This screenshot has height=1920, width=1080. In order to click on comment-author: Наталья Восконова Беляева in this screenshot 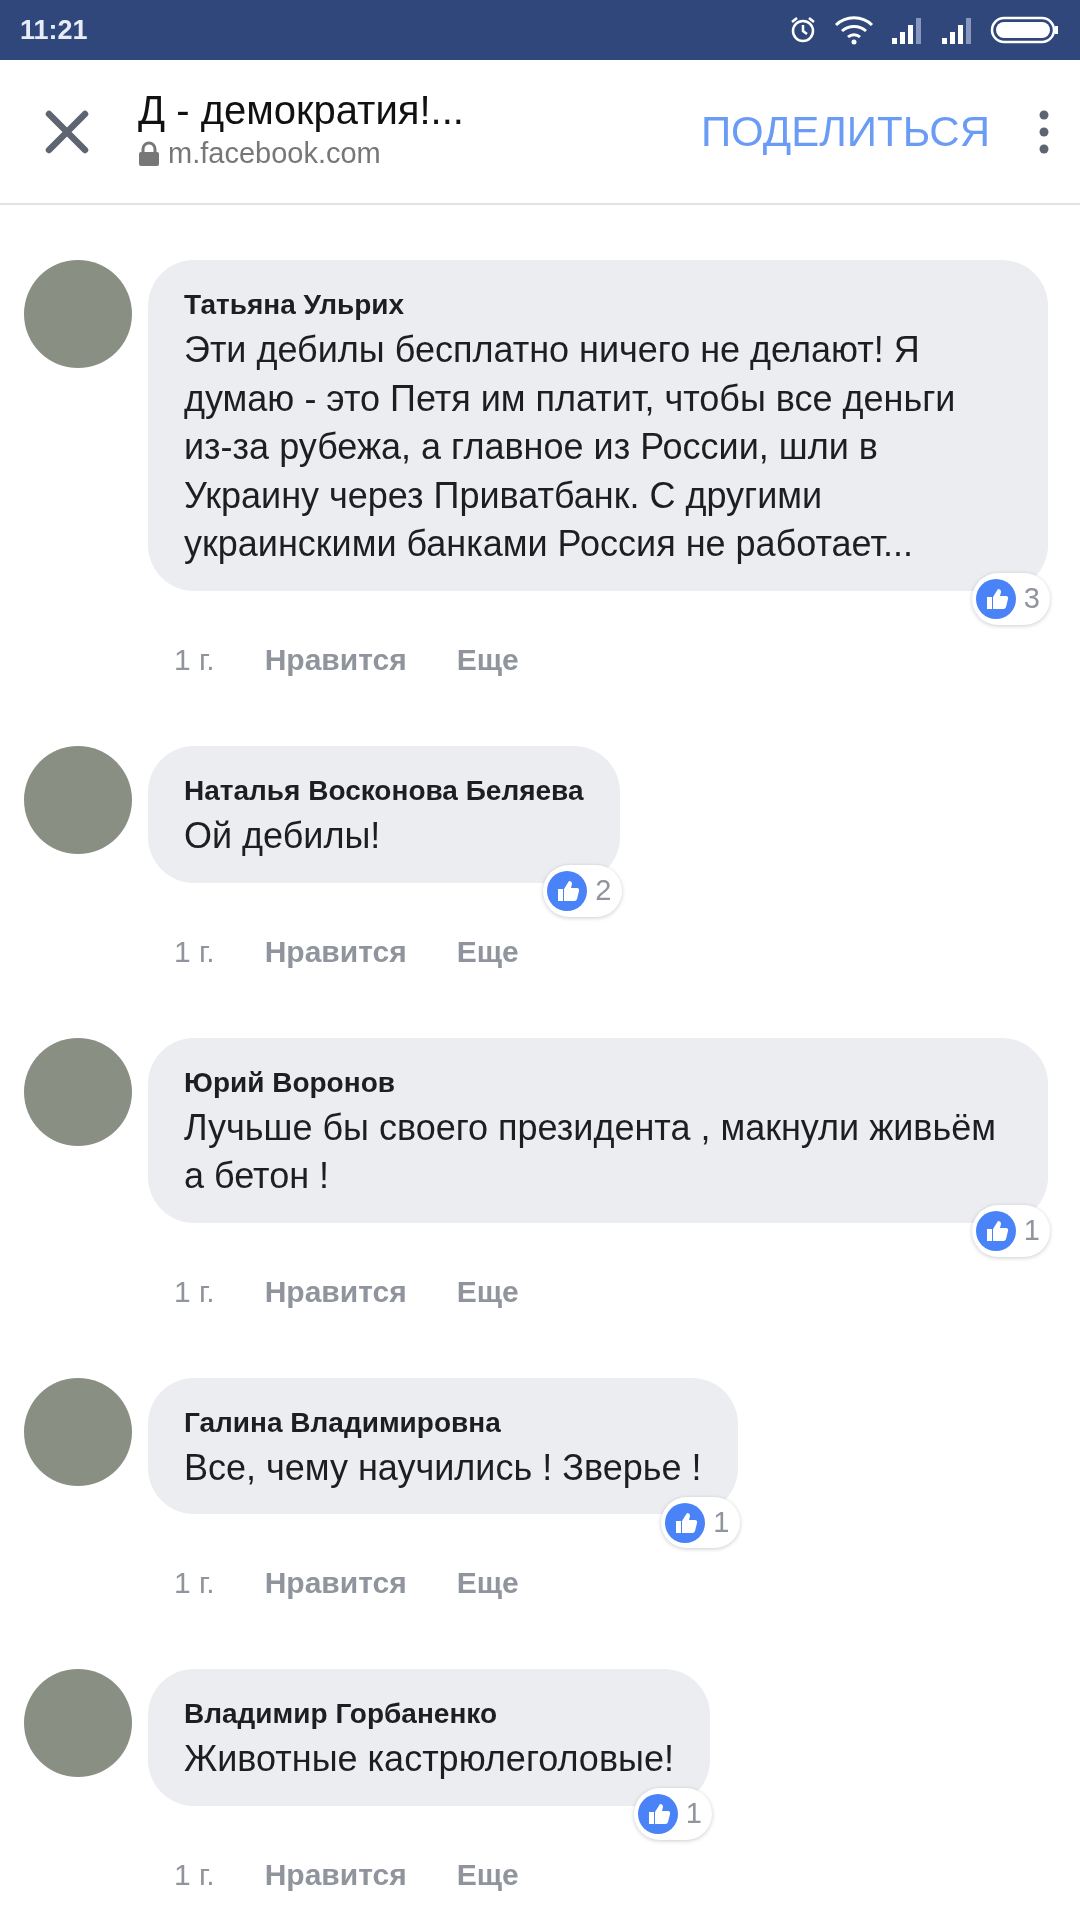, I will do `click(384, 790)`.